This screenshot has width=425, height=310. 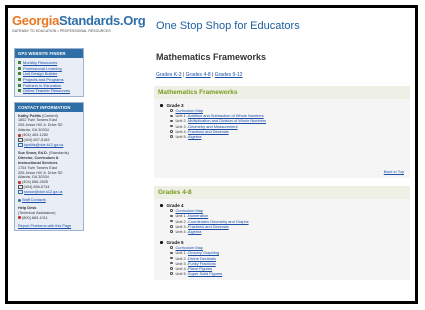 What do you see at coordinates (282, 171) in the screenshot?
I see `back-to-top-link: Back to Top` at bounding box center [282, 171].